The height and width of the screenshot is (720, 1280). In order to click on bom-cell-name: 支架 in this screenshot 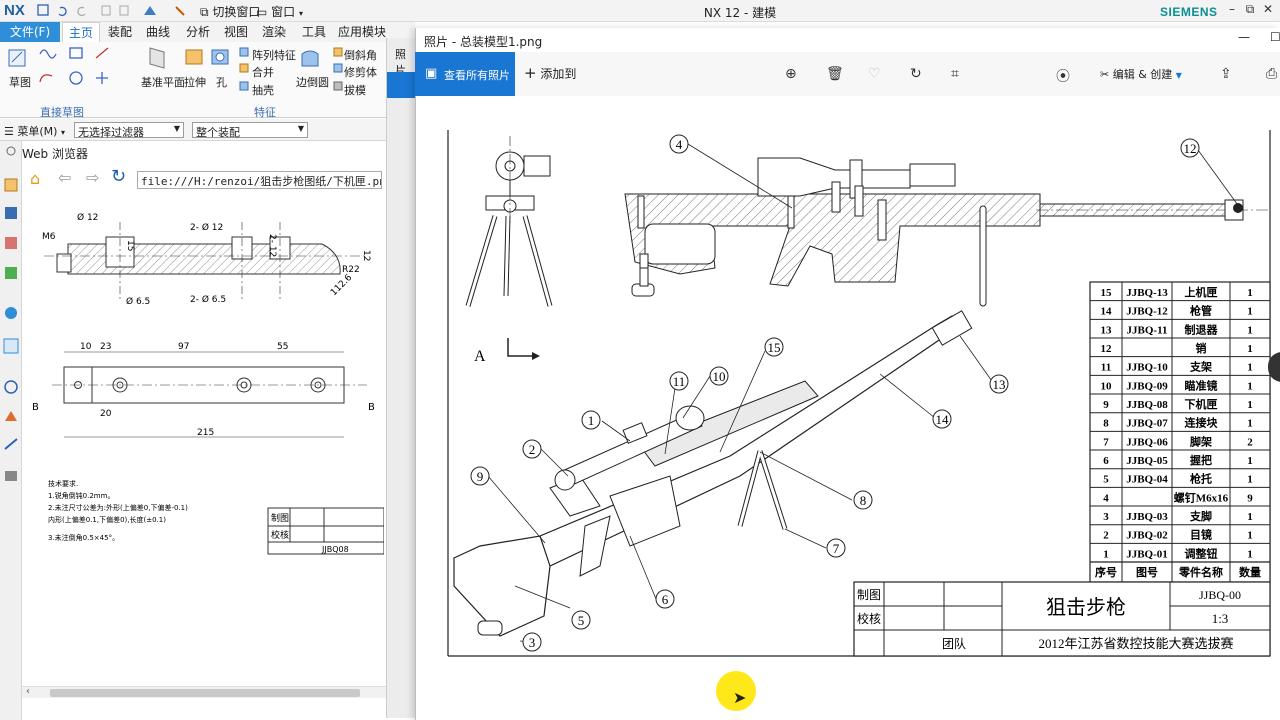, I will do `click(1200, 367)`.